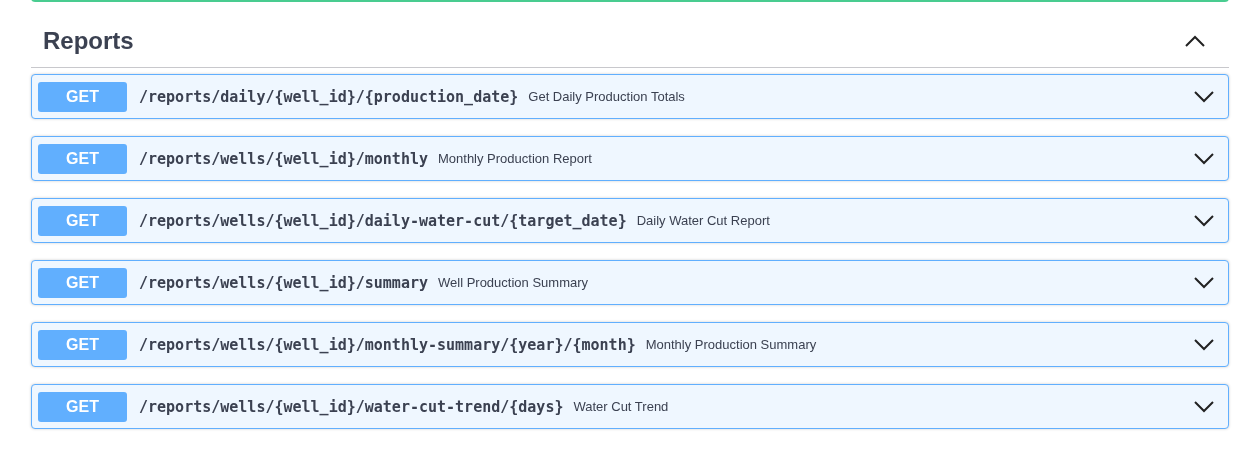  What do you see at coordinates (351, 406) in the screenshot?
I see `endpoint-path: /reports/wells/{well_id}/water-cut-trend/{days}` at bounding box center [351, 406].